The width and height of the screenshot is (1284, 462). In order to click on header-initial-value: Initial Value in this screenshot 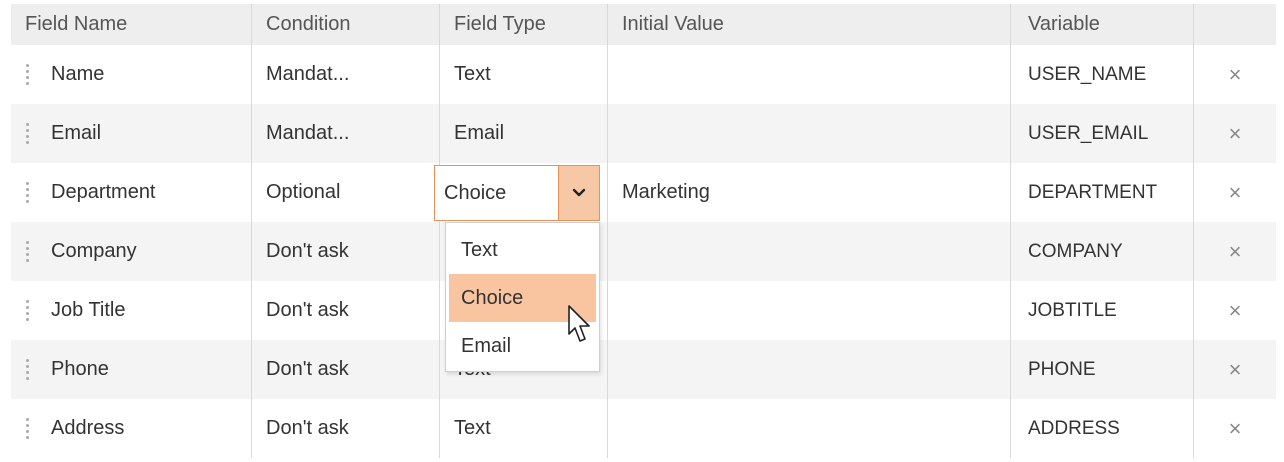, I will do `click(808, 24)`.